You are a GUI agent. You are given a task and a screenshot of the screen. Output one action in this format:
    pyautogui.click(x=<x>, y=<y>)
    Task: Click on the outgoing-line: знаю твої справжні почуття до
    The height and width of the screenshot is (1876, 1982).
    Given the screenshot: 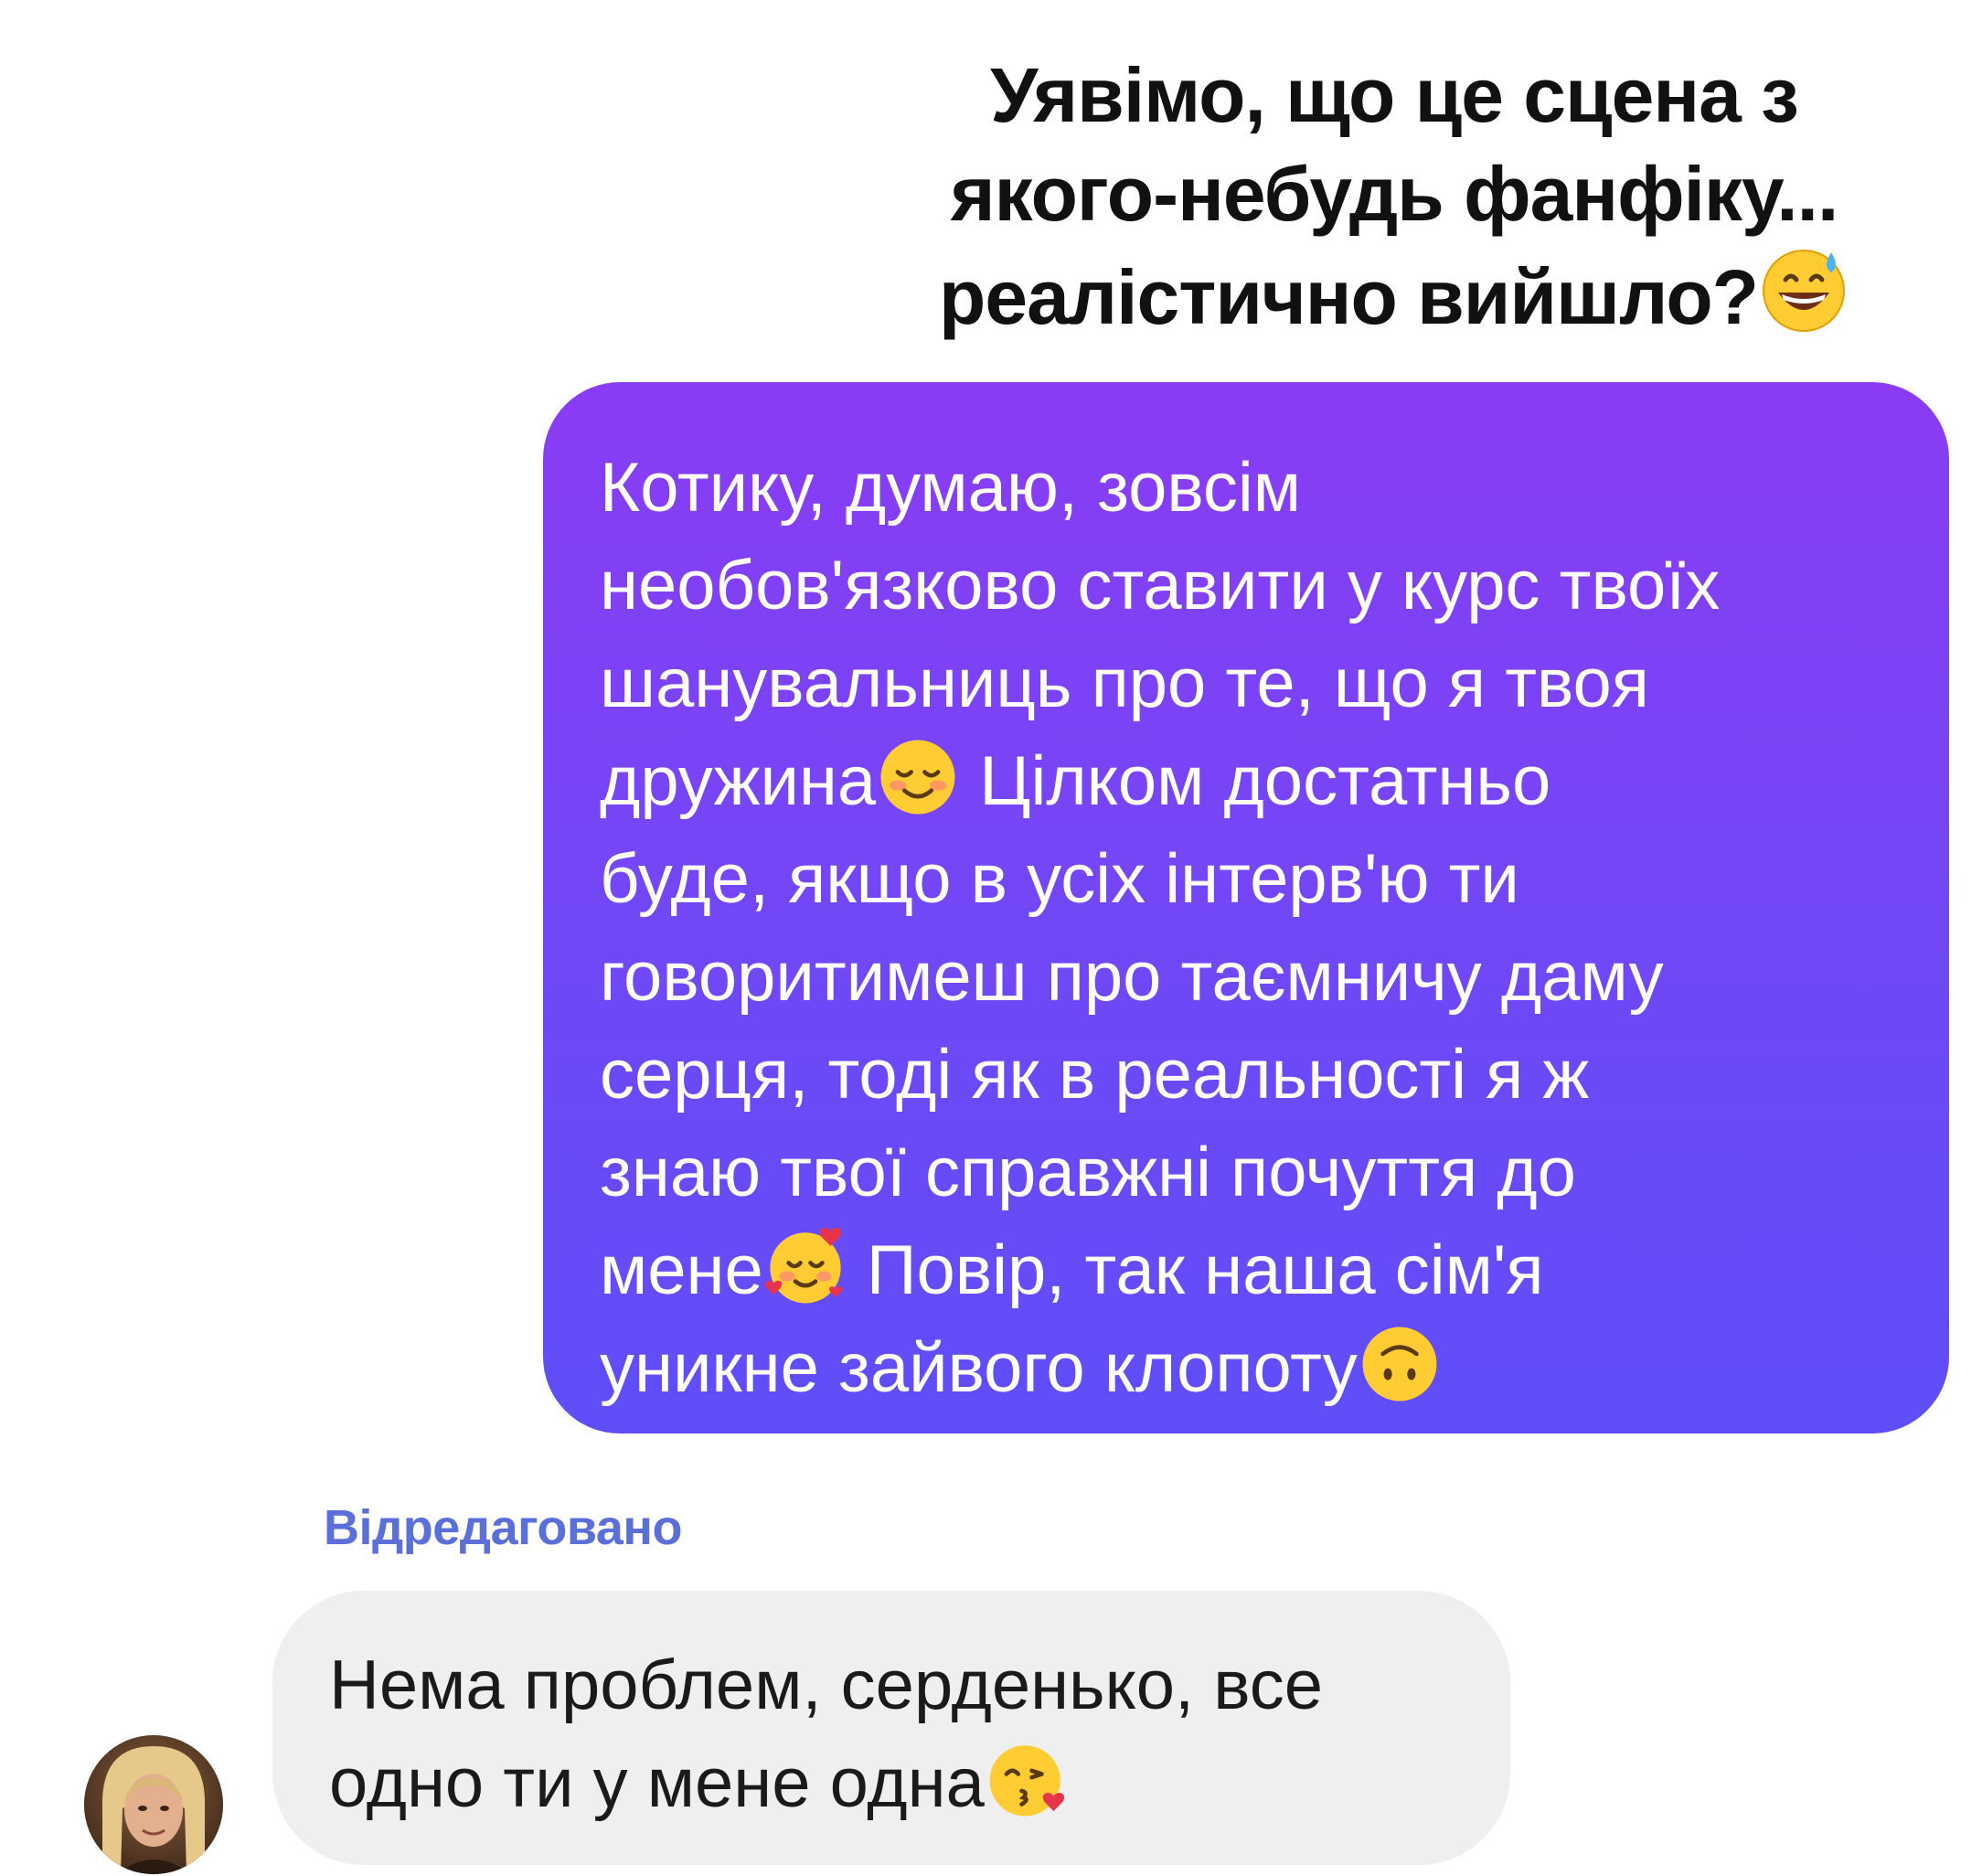 What is the action you would take?
    pyautogui.click(x=1088, y=1172)
    